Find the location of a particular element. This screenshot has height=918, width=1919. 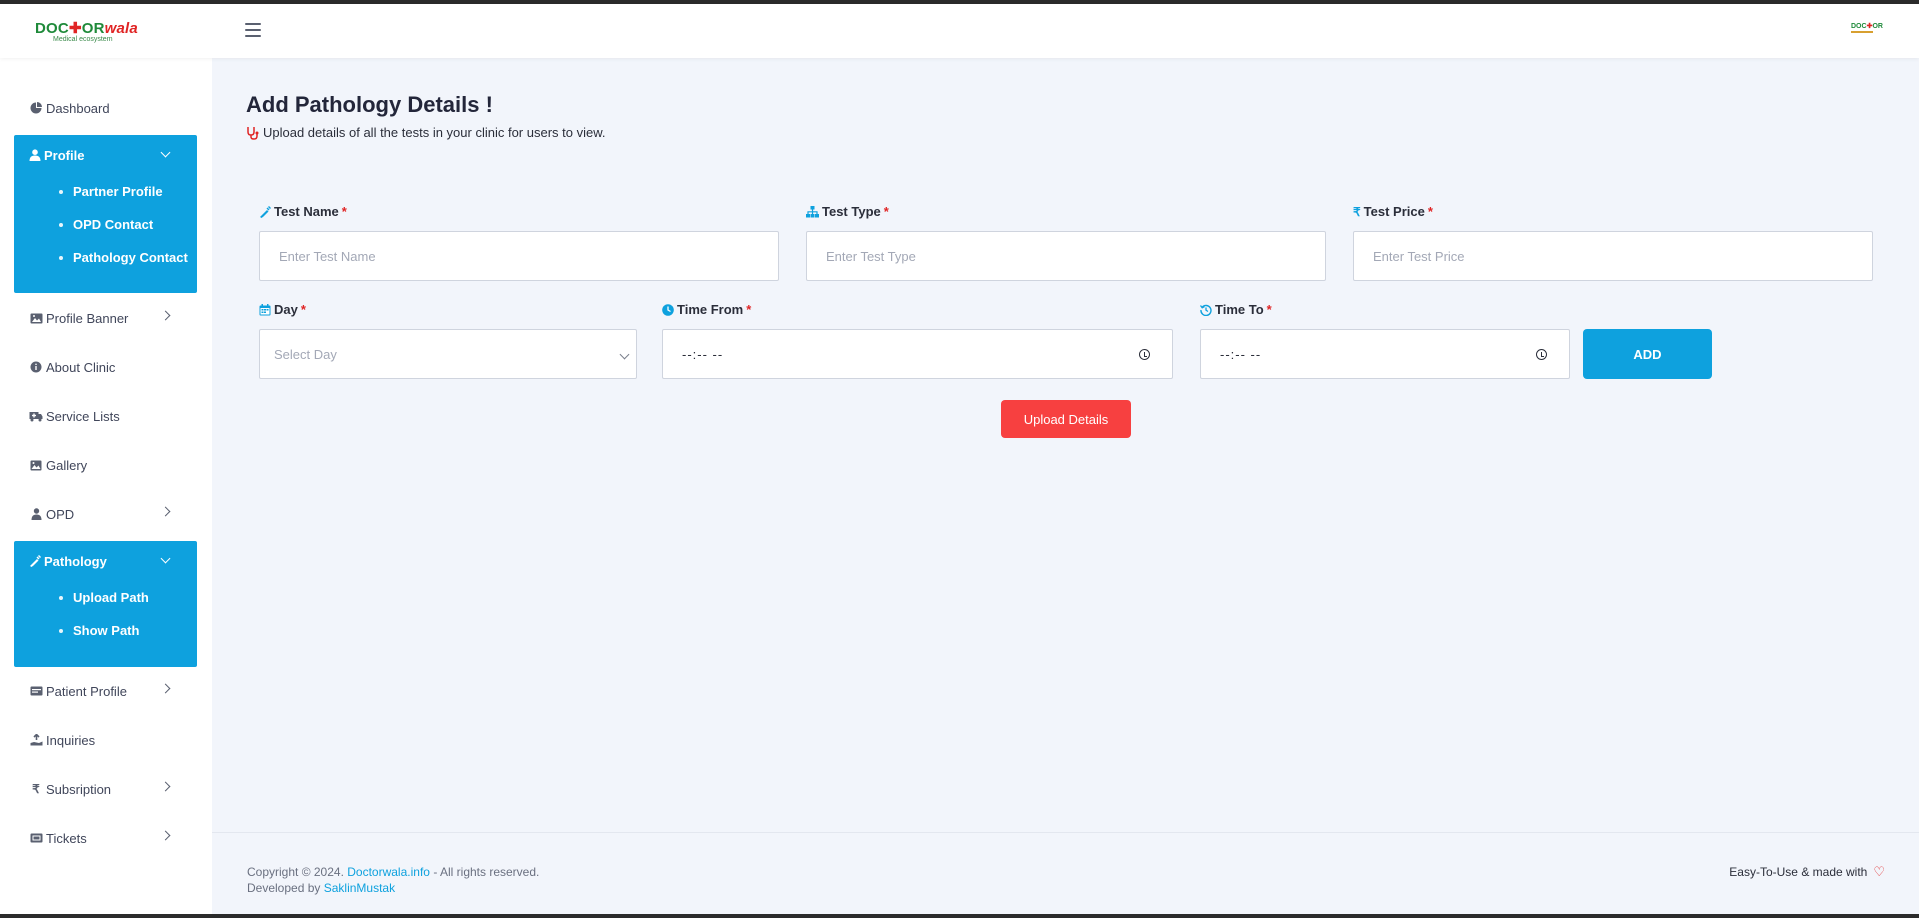

day-select: Select Day is located at coordinates (448, 354).